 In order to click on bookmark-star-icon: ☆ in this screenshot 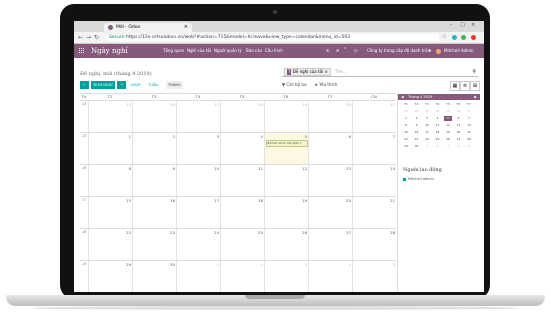, I will do `click(444, 37)`.